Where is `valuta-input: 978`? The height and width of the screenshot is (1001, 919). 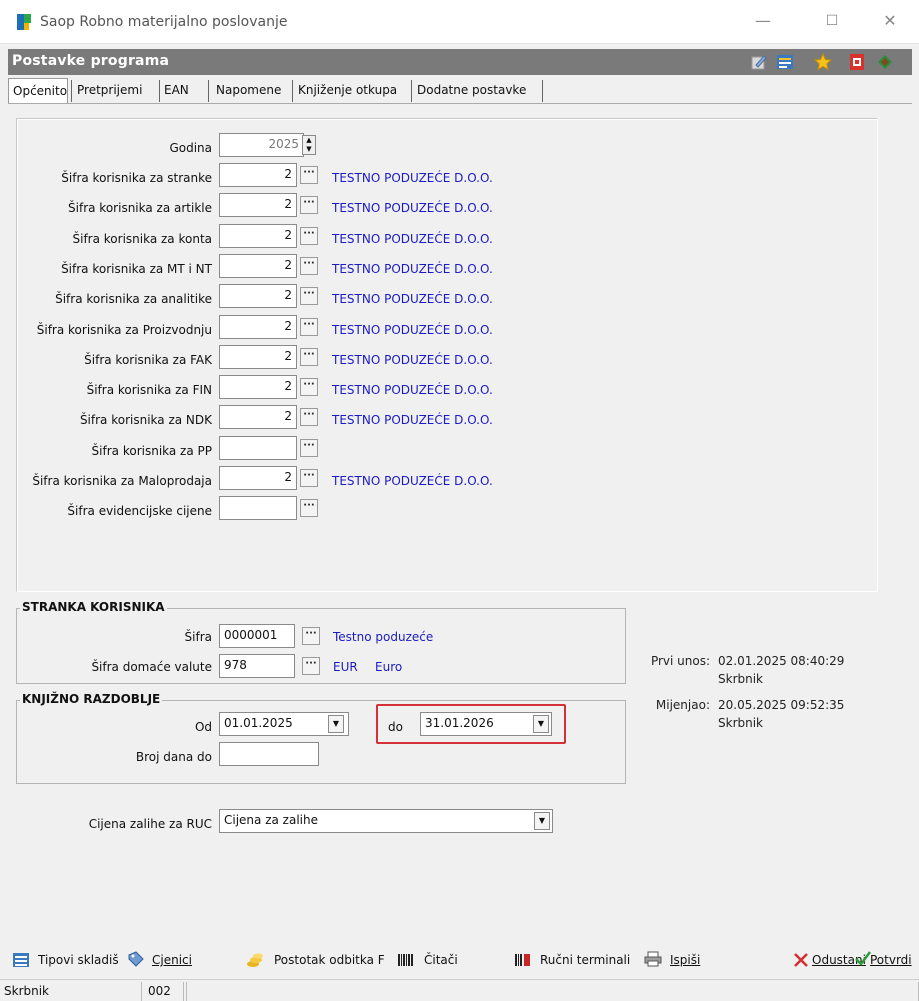
valuta-input: 978 is located at coordinates (257, 666).